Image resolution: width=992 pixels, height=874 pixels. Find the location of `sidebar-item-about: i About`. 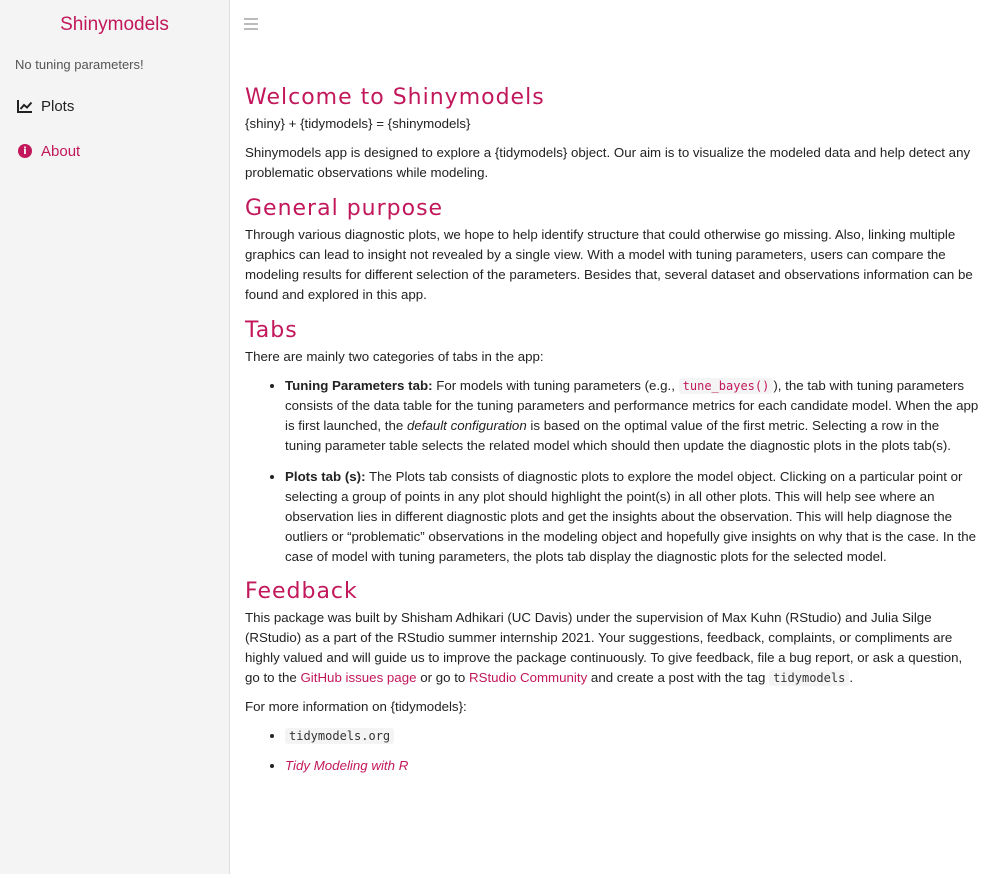

sidebar-item-about: i About is located at coordinates (48, 151).